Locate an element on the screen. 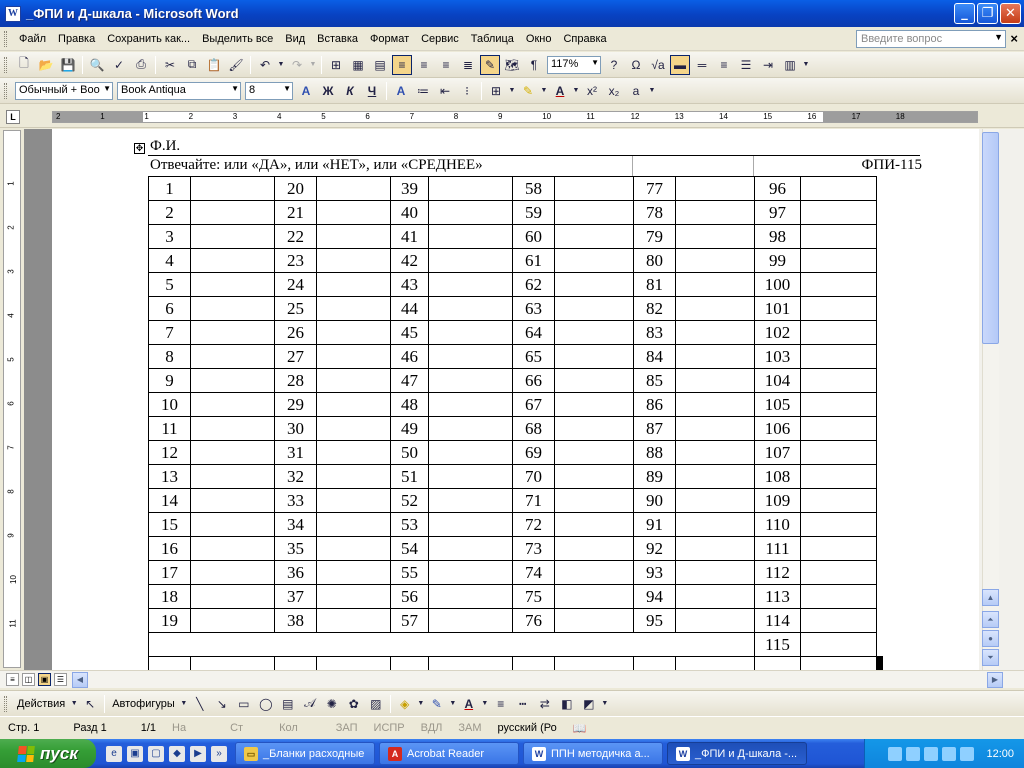 This screenshot has height=768, width=1024. document-close-icon: × is located at coordinates (1014, 38).